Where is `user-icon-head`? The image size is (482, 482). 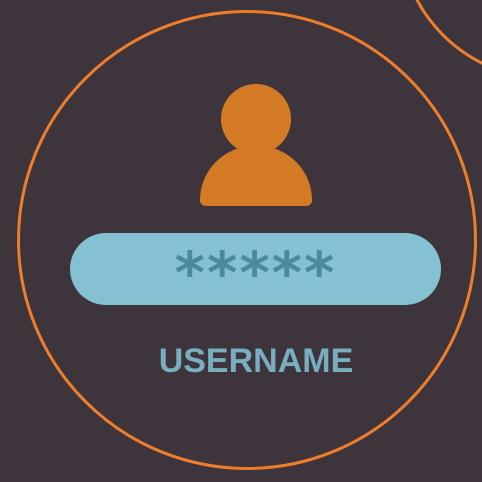
user-icon-head is located at coordinates (256, 119).